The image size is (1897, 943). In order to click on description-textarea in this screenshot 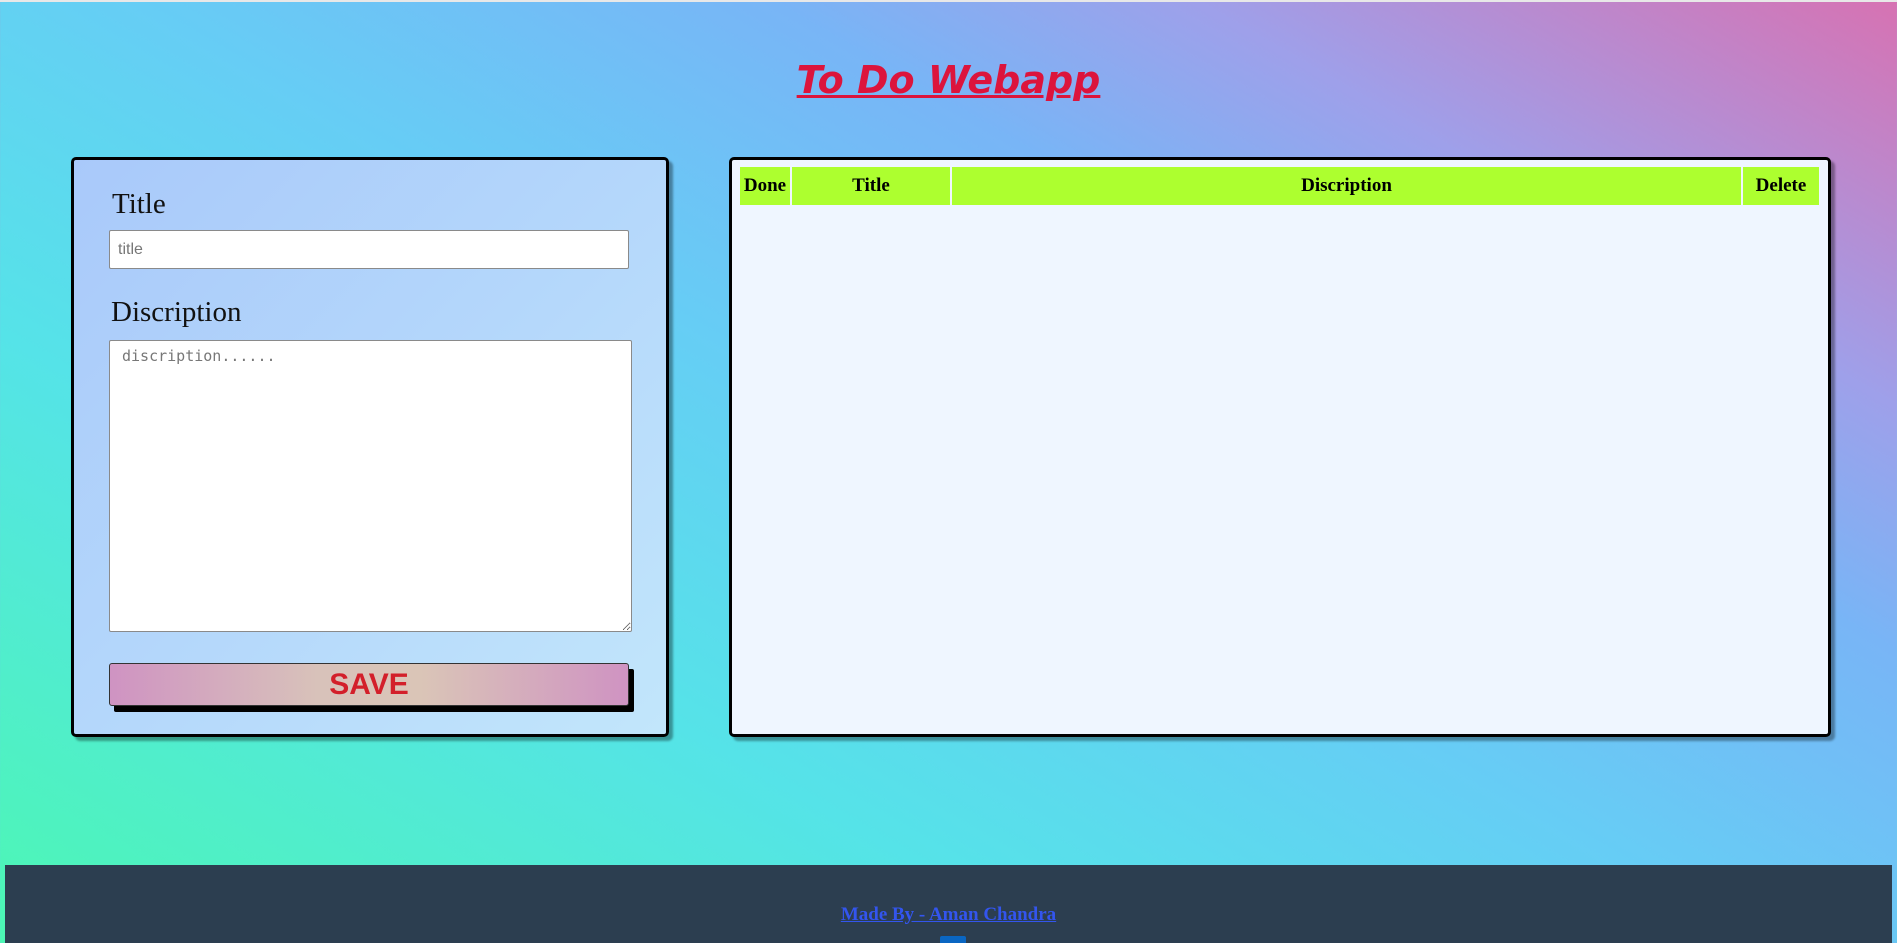, I will do `click(370, 486)`.